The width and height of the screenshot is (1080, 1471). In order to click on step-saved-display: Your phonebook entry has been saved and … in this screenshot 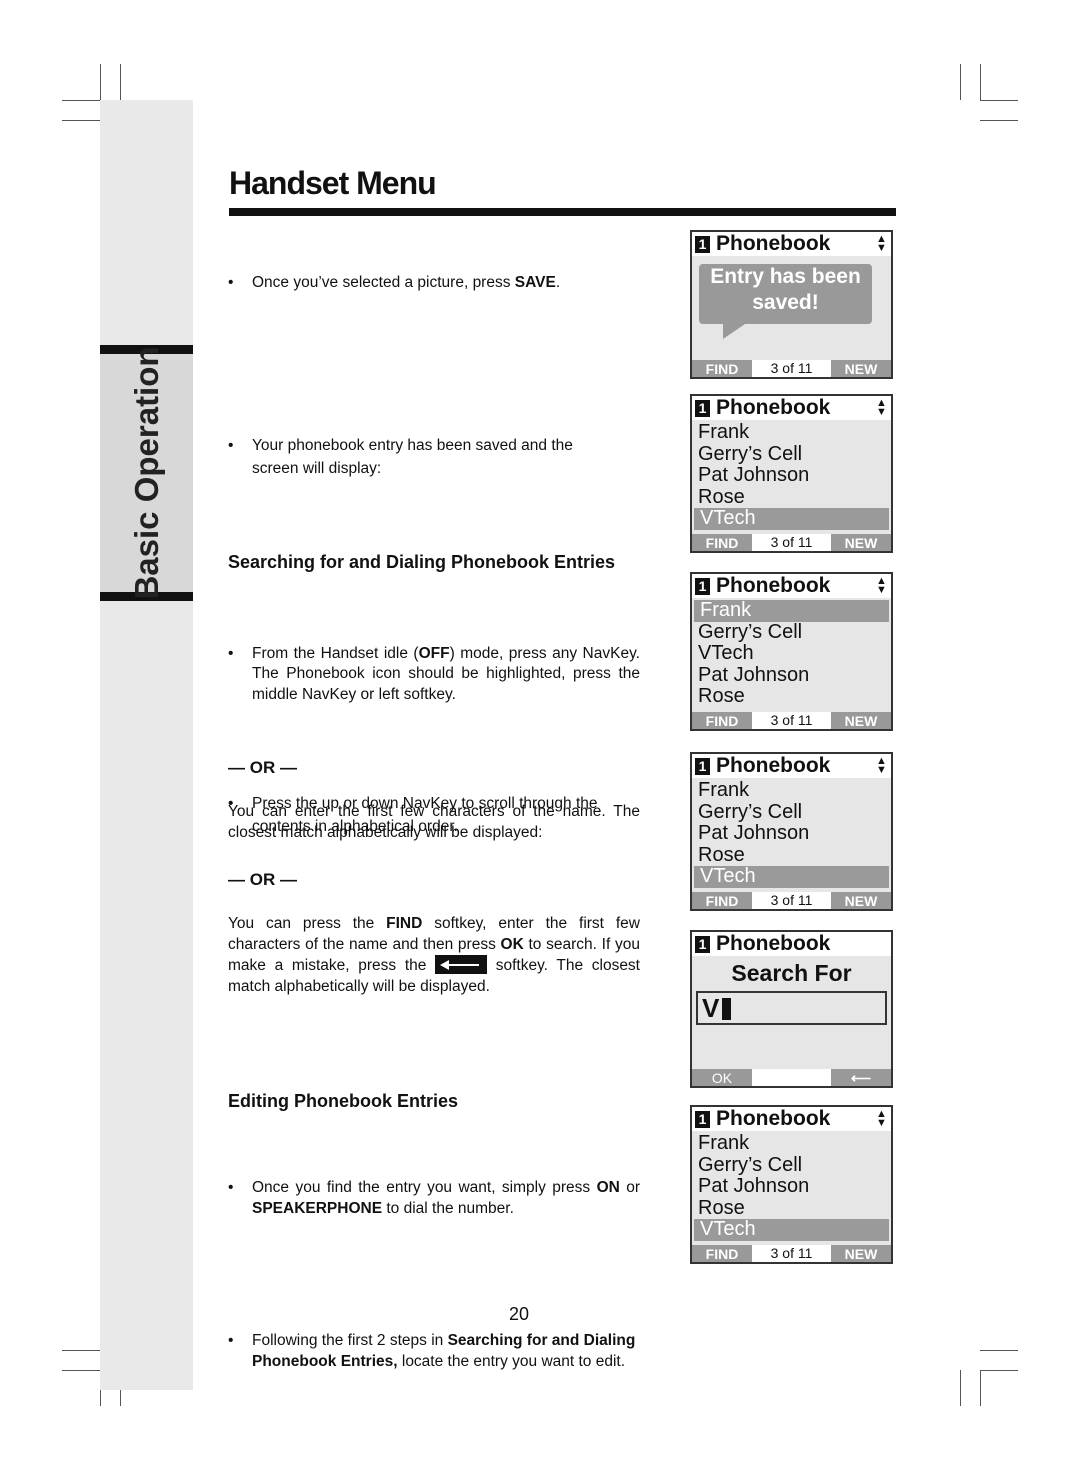, I will do `click(423, 457)`.